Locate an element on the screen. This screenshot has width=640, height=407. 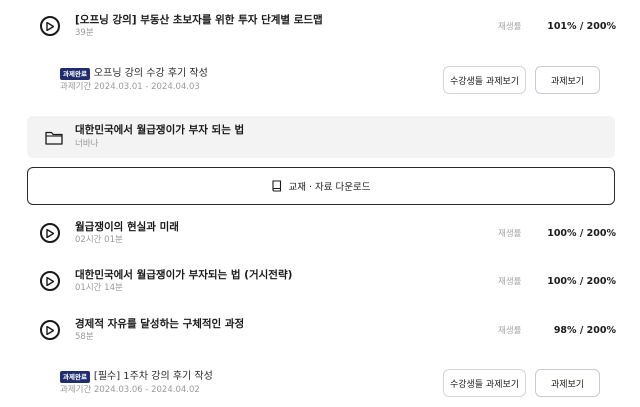
folder-icon is located at coordinates (54, 139).